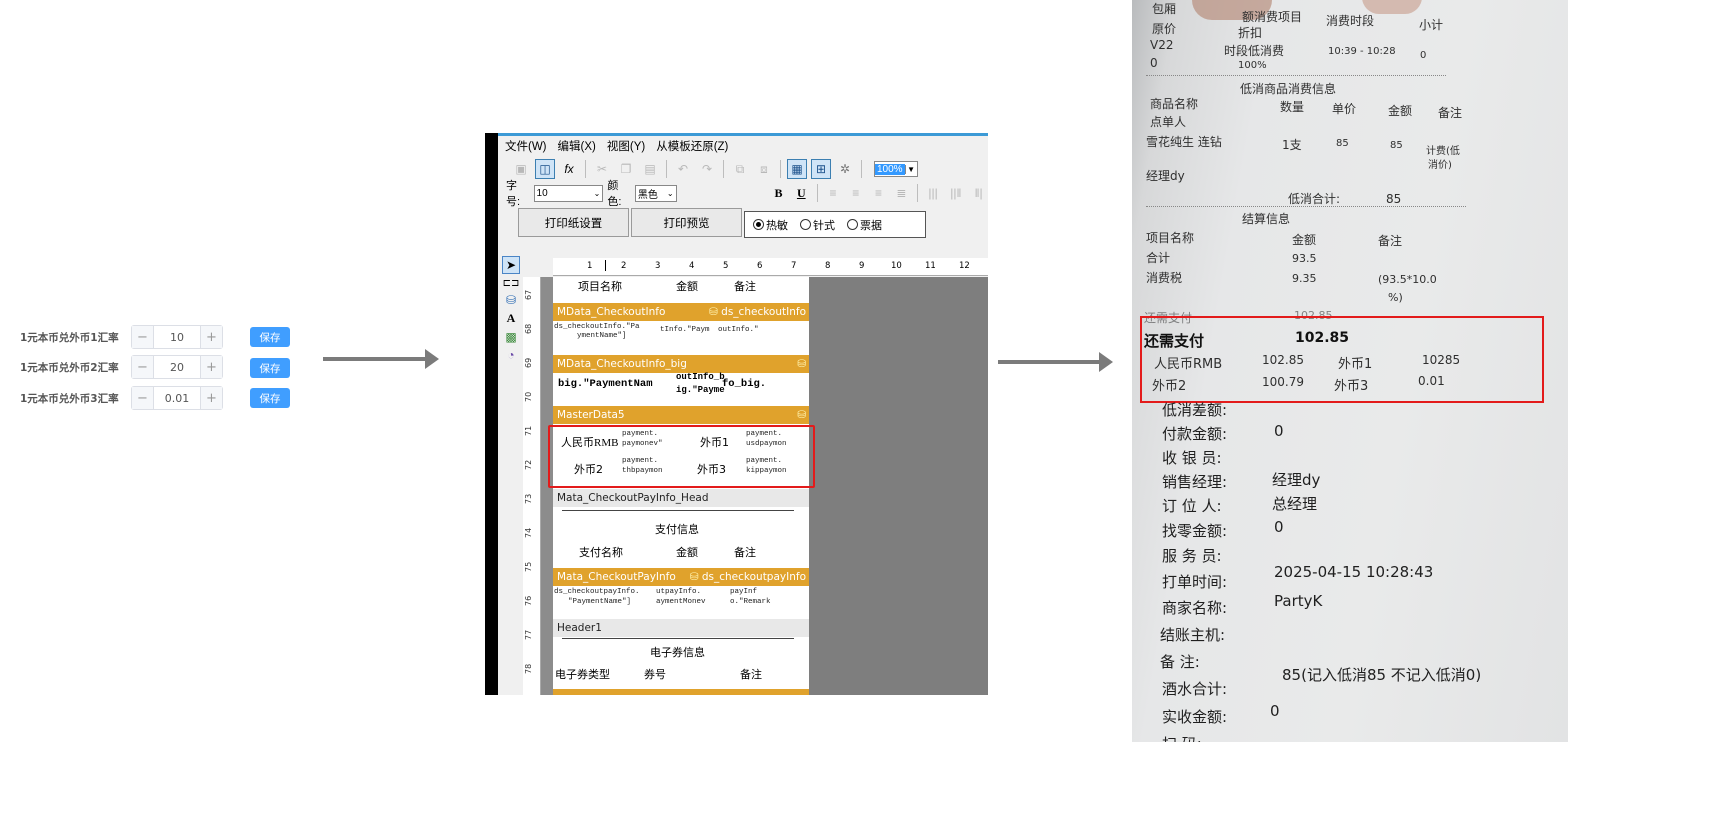  What do you see at coordinates (681, 602) in the screenshot?
I see `report-field: aymentMonev` at bounding box center [681, 602].